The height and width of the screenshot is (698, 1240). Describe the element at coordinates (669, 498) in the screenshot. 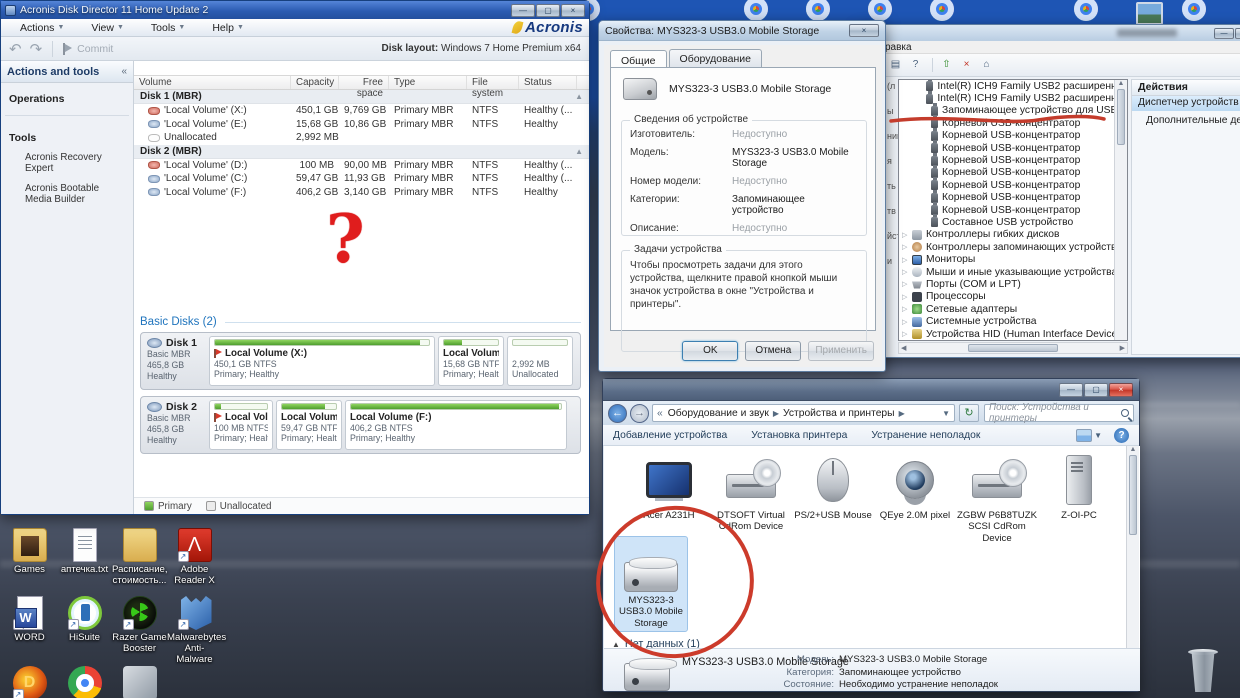

I see `device-tile: Acer A231H` at that location.